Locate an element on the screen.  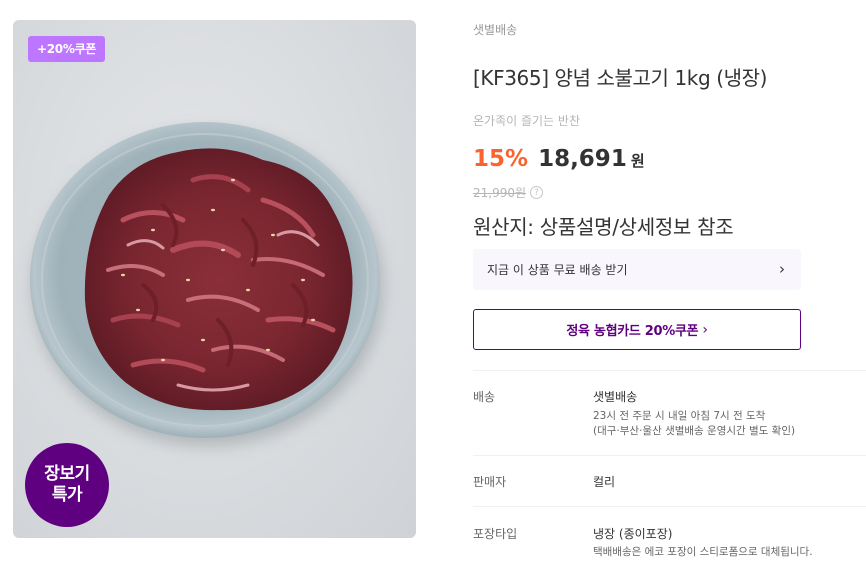
free-shipping-label: 지금 이 상품 무료 배송 받기 is located at coordinates (557, 270).